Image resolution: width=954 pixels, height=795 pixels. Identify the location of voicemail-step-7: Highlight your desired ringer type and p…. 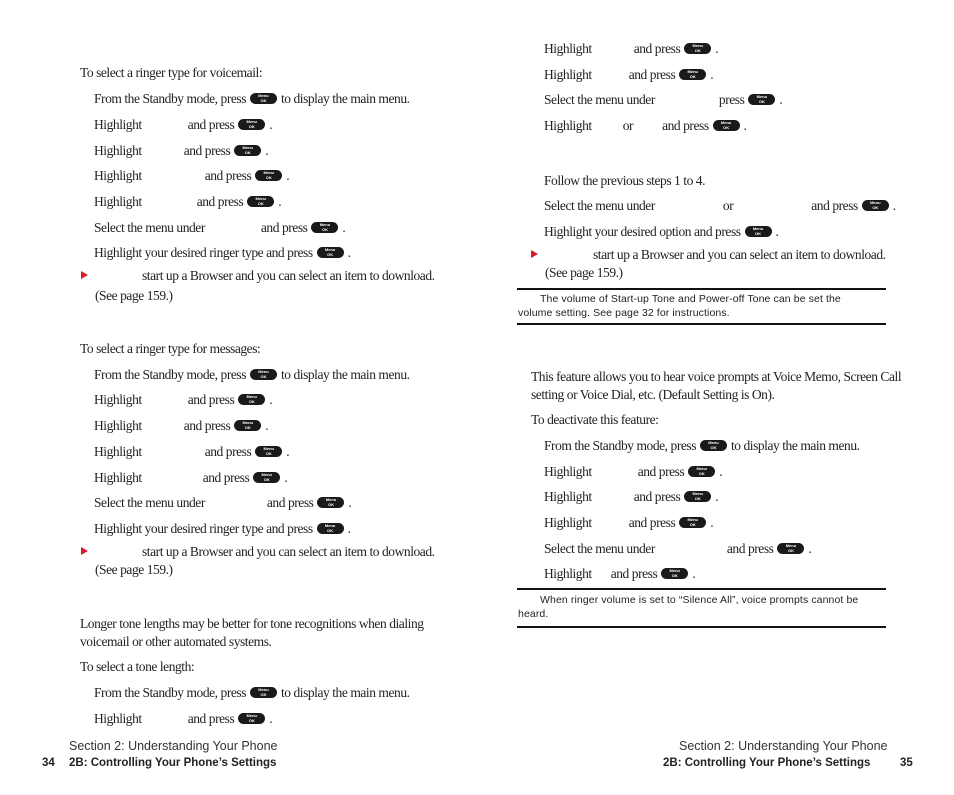
(222, 253).